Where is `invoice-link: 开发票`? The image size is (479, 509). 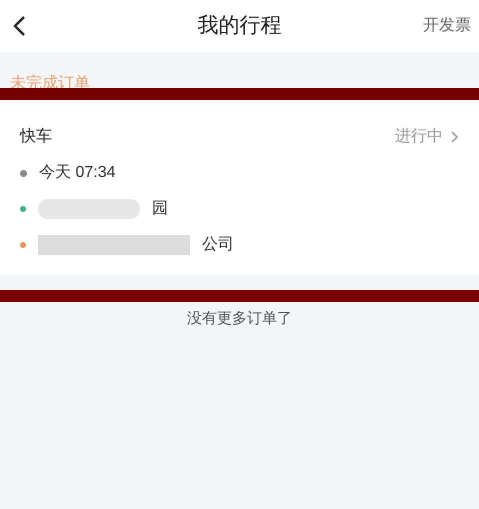 invoice-link: 开发票 is located at coordinates (447, 26).